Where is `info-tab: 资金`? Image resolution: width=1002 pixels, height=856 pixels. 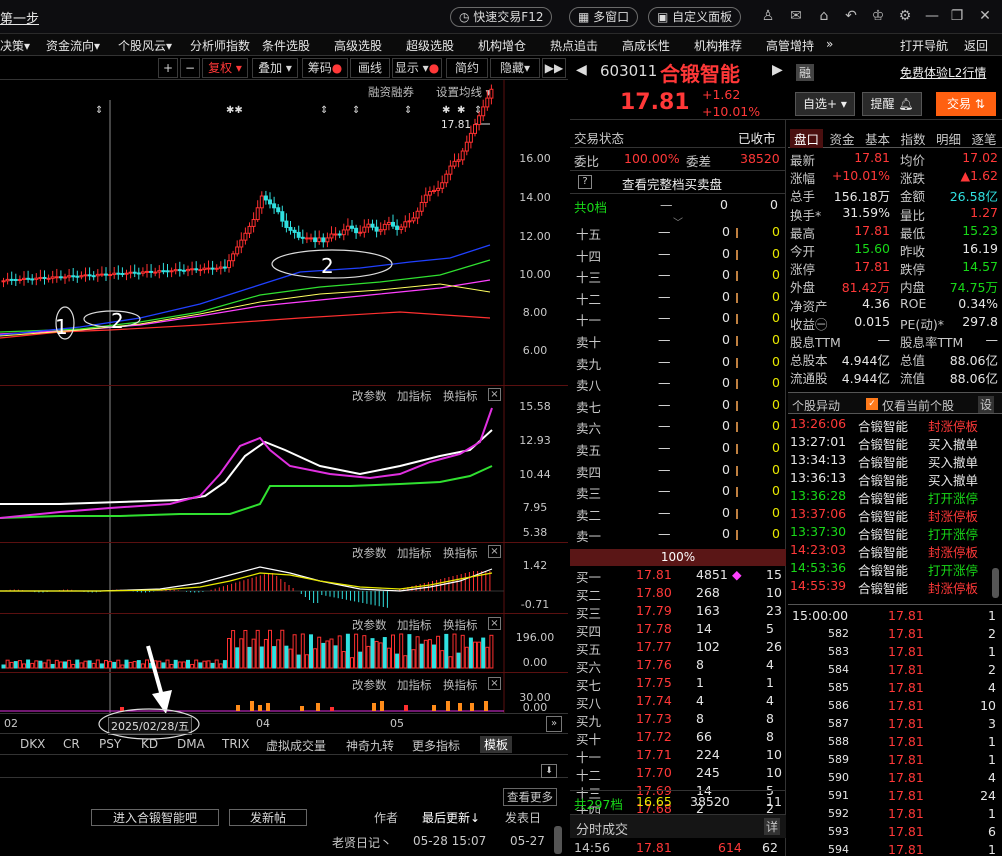 info-tab: 资金 is located at coordinates (842, 138).